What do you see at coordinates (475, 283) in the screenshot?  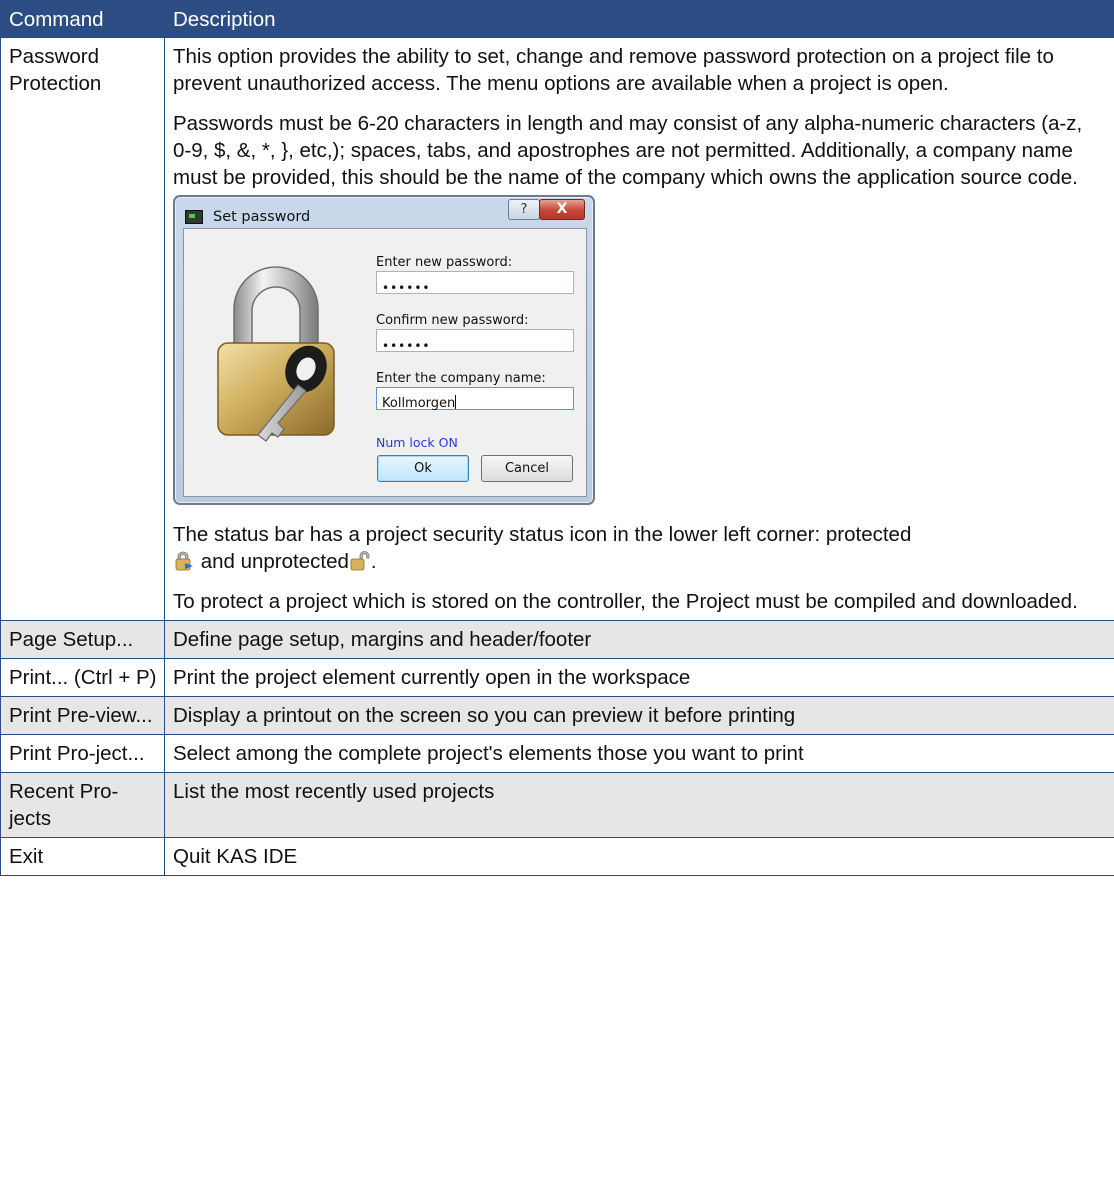 I see `new-password-field: ••••••` at bounding box center [475, 283].